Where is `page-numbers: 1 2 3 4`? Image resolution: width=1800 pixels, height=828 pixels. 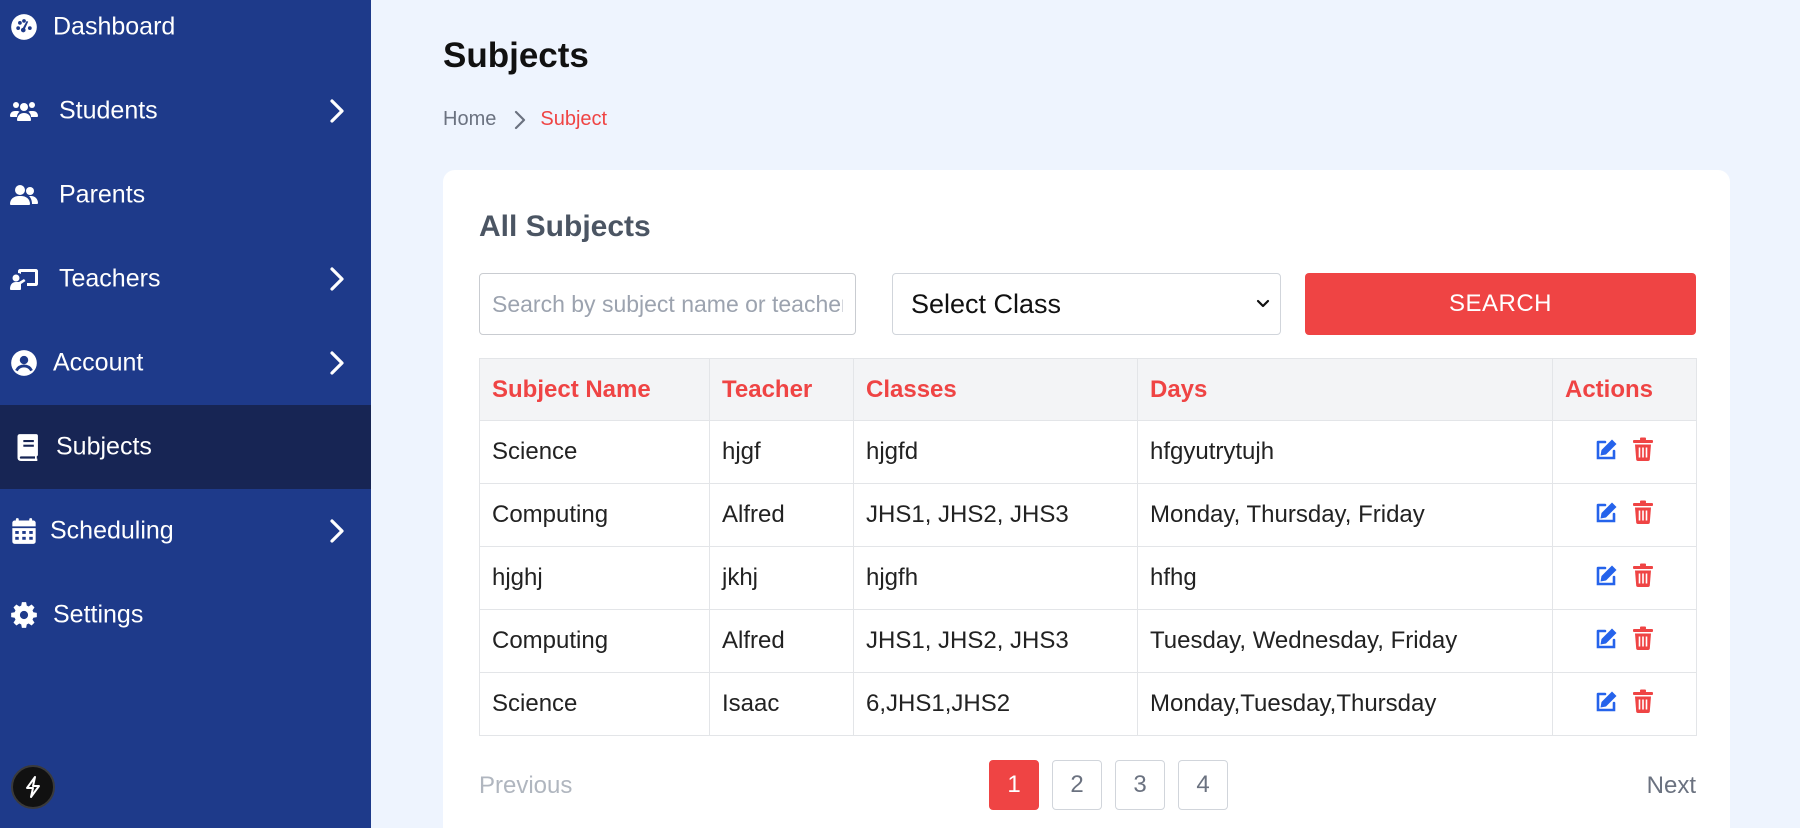 page-numbers: 1 2 3 4 is located at coordinates (1108, 785).